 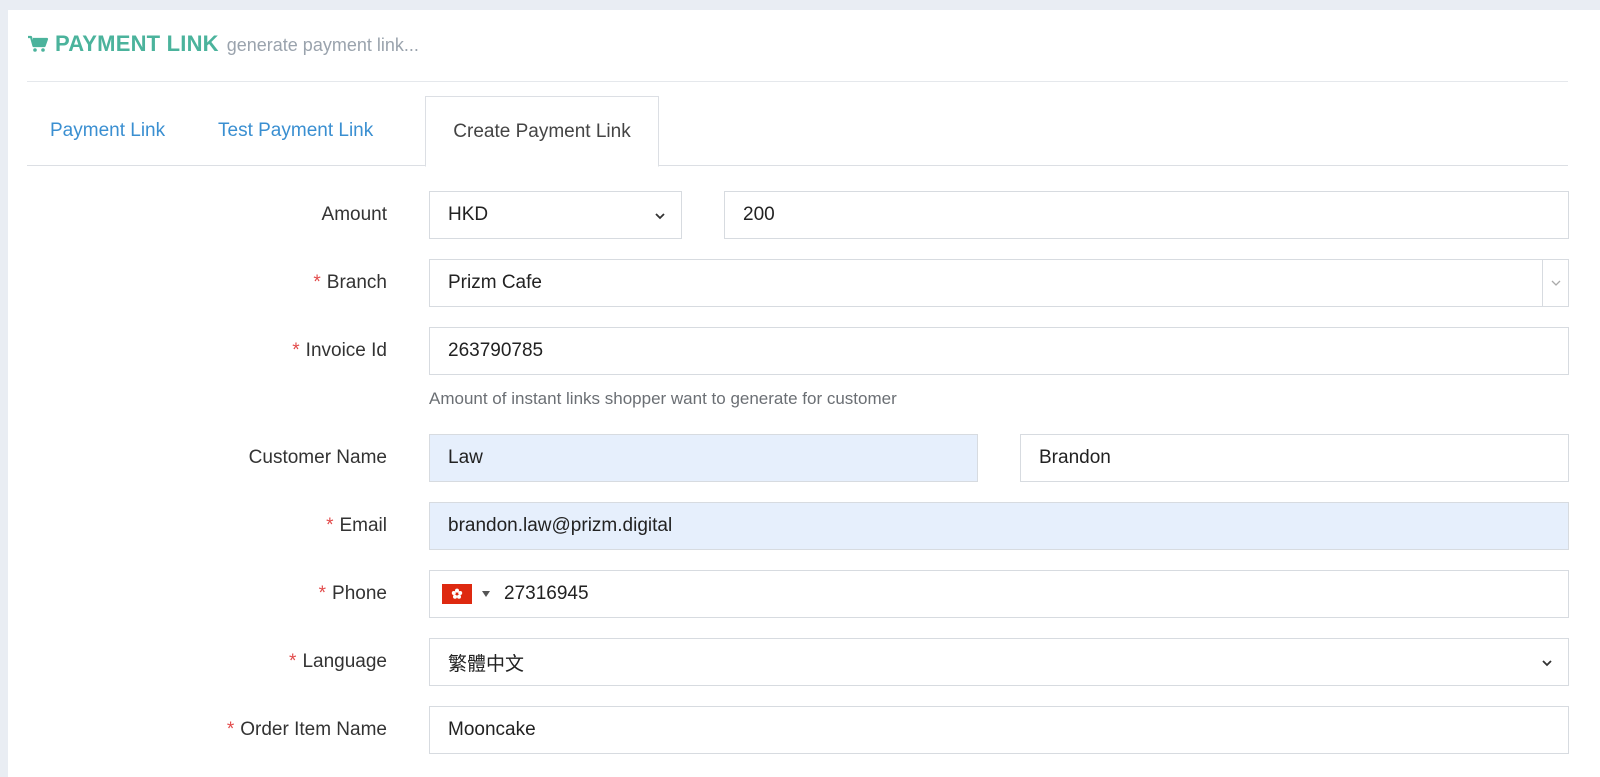 What do you see at coordinates (338, 661) in the screenshot?
I see `language-label: * Language` at bounding box center [338, 661].